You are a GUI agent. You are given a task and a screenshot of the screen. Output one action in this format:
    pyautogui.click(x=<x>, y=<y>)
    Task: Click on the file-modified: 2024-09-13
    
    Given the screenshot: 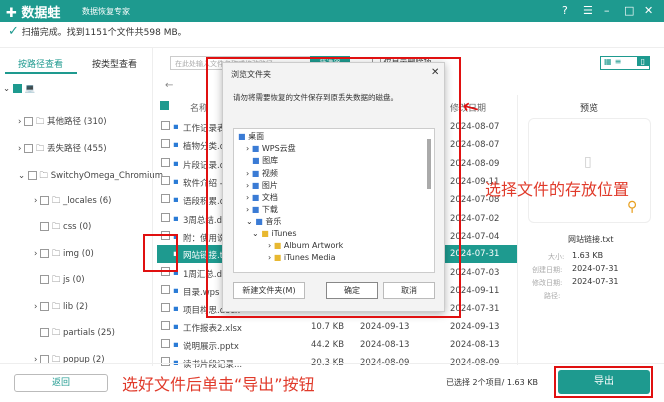 What is the action you would take?
    pyautogui.click(x=475, y=327)
    